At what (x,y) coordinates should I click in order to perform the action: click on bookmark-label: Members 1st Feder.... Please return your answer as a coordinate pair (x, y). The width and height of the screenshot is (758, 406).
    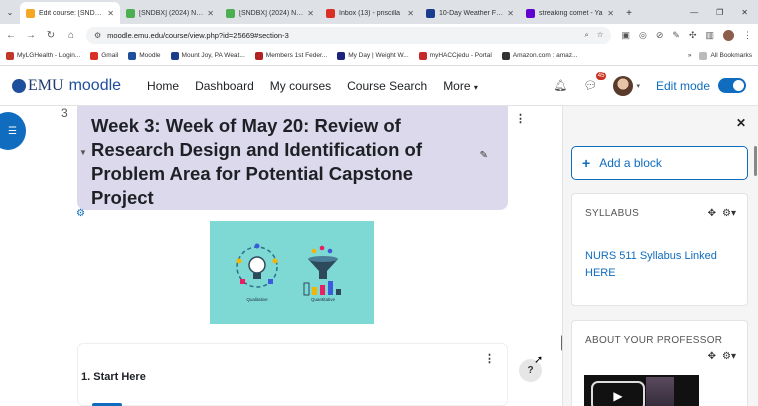
    Looking at the image, I should click on (296, 55).